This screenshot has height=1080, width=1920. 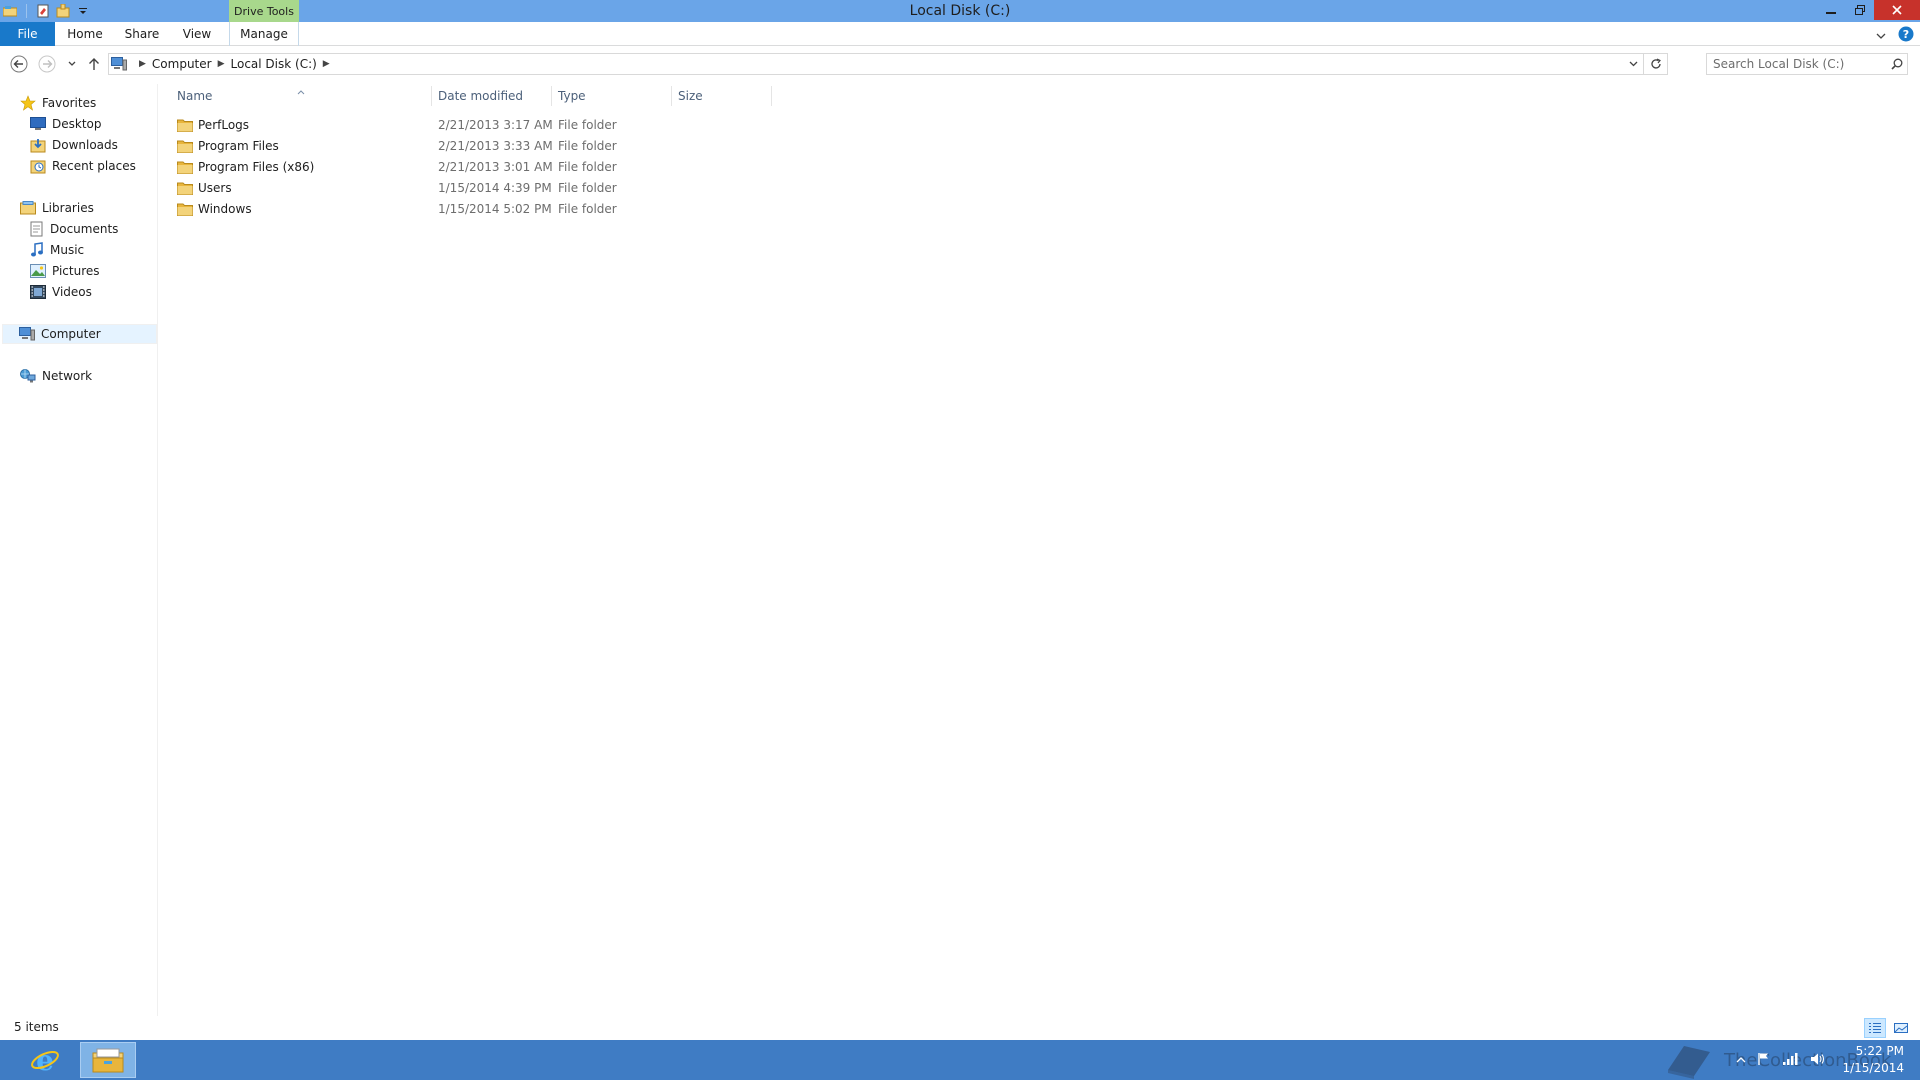 I want to click on details-view-button, so click(x=1875, y=1028).